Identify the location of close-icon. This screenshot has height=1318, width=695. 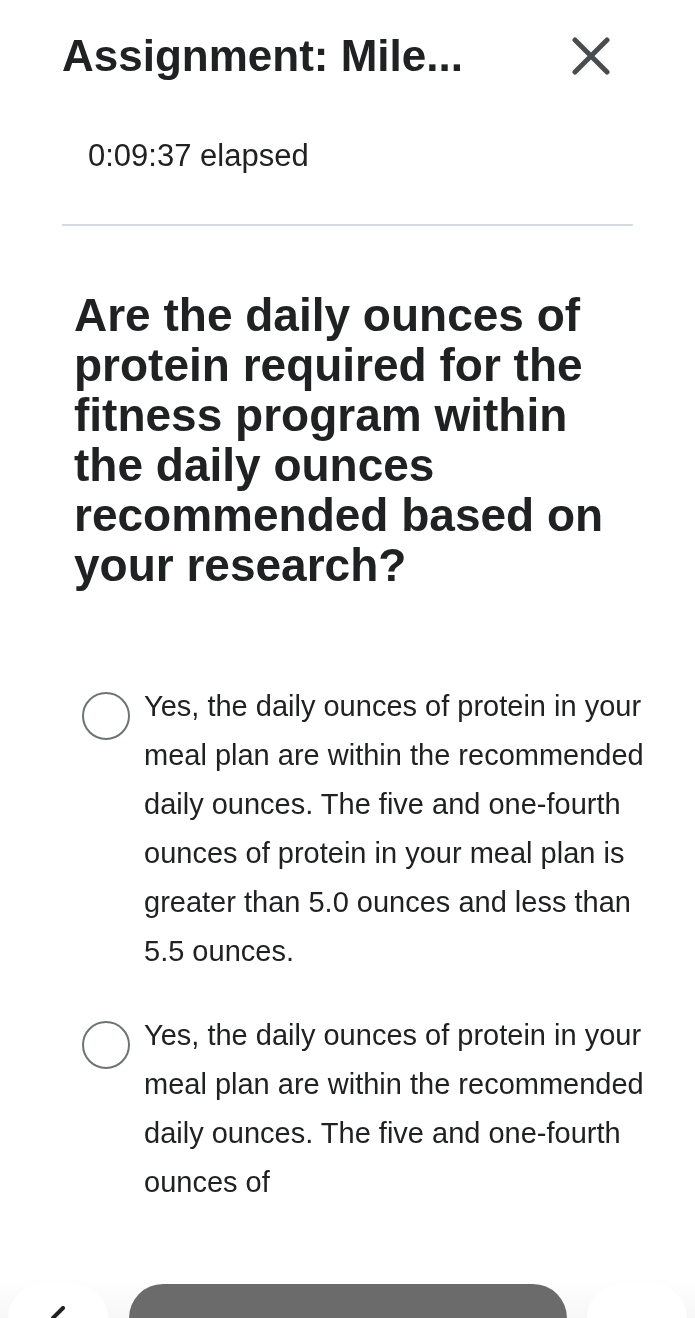
(591, 56).